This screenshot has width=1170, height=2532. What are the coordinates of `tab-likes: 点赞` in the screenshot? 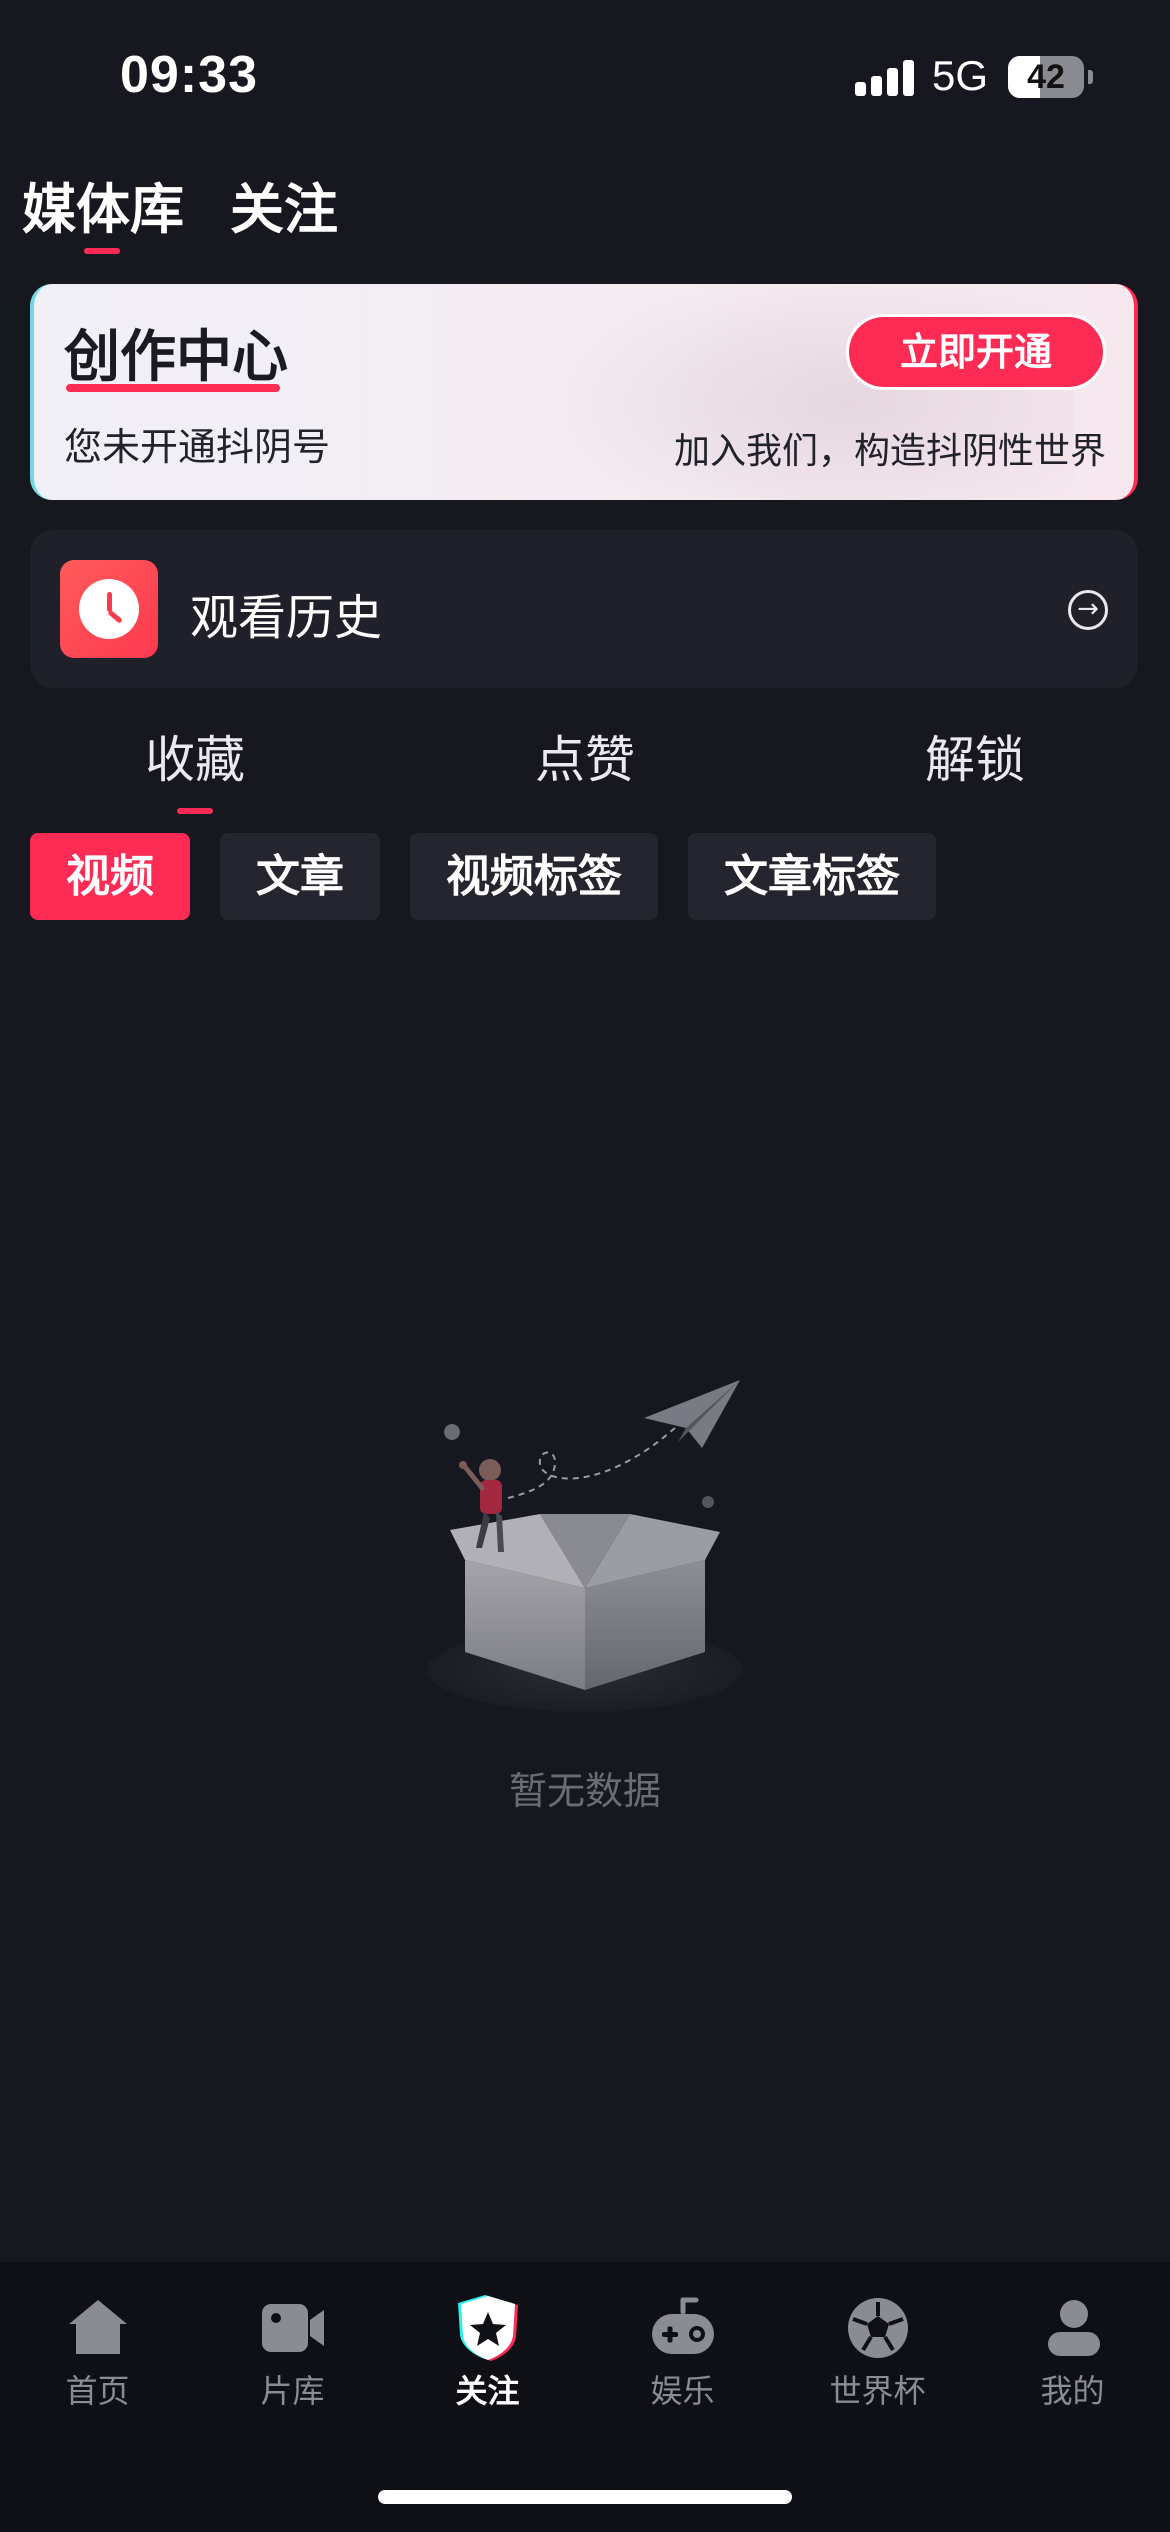 It's located at (585, 760).